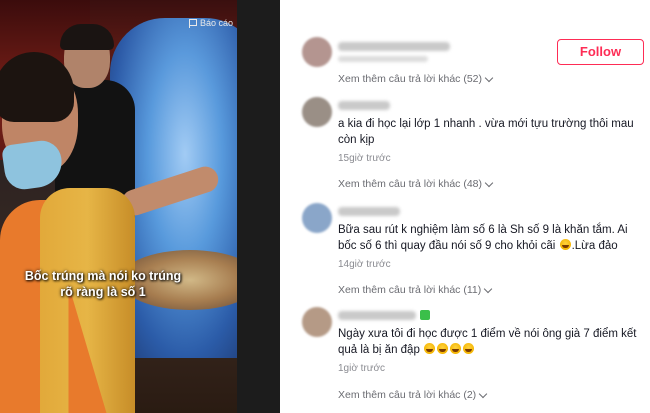 The height and width of the screenshot is (413, 650). I want to click on view-more-replies: Xem thêm câu trả lời khác (11), so click(415, 290).